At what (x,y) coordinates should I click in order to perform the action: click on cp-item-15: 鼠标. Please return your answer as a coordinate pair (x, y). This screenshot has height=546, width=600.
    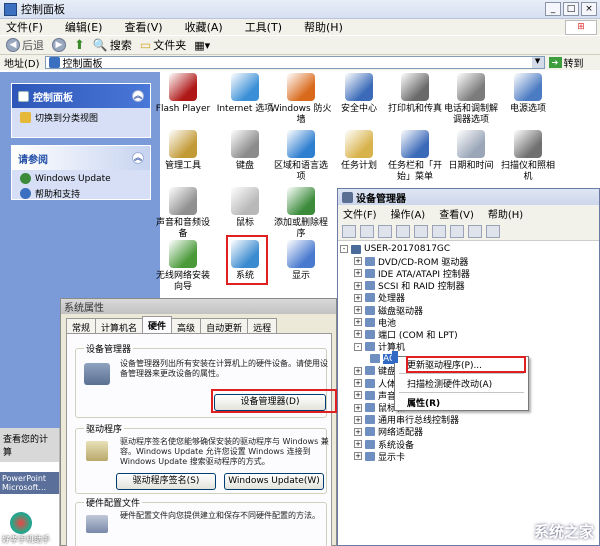
    Looking at the image, I should click on (245, 208).